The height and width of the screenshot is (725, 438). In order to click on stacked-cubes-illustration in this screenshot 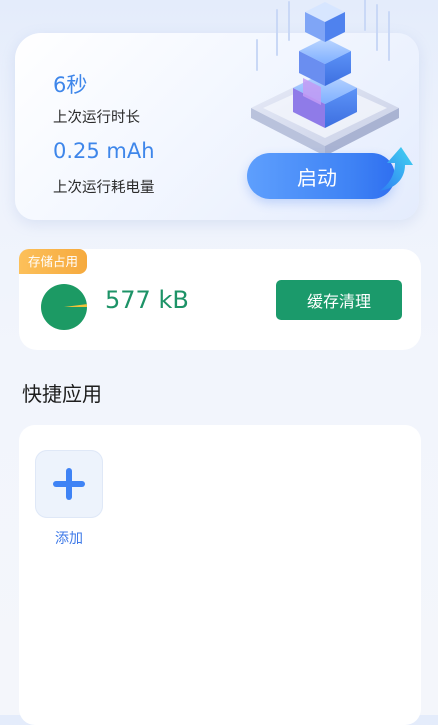, I will do `click(325, 78)`.